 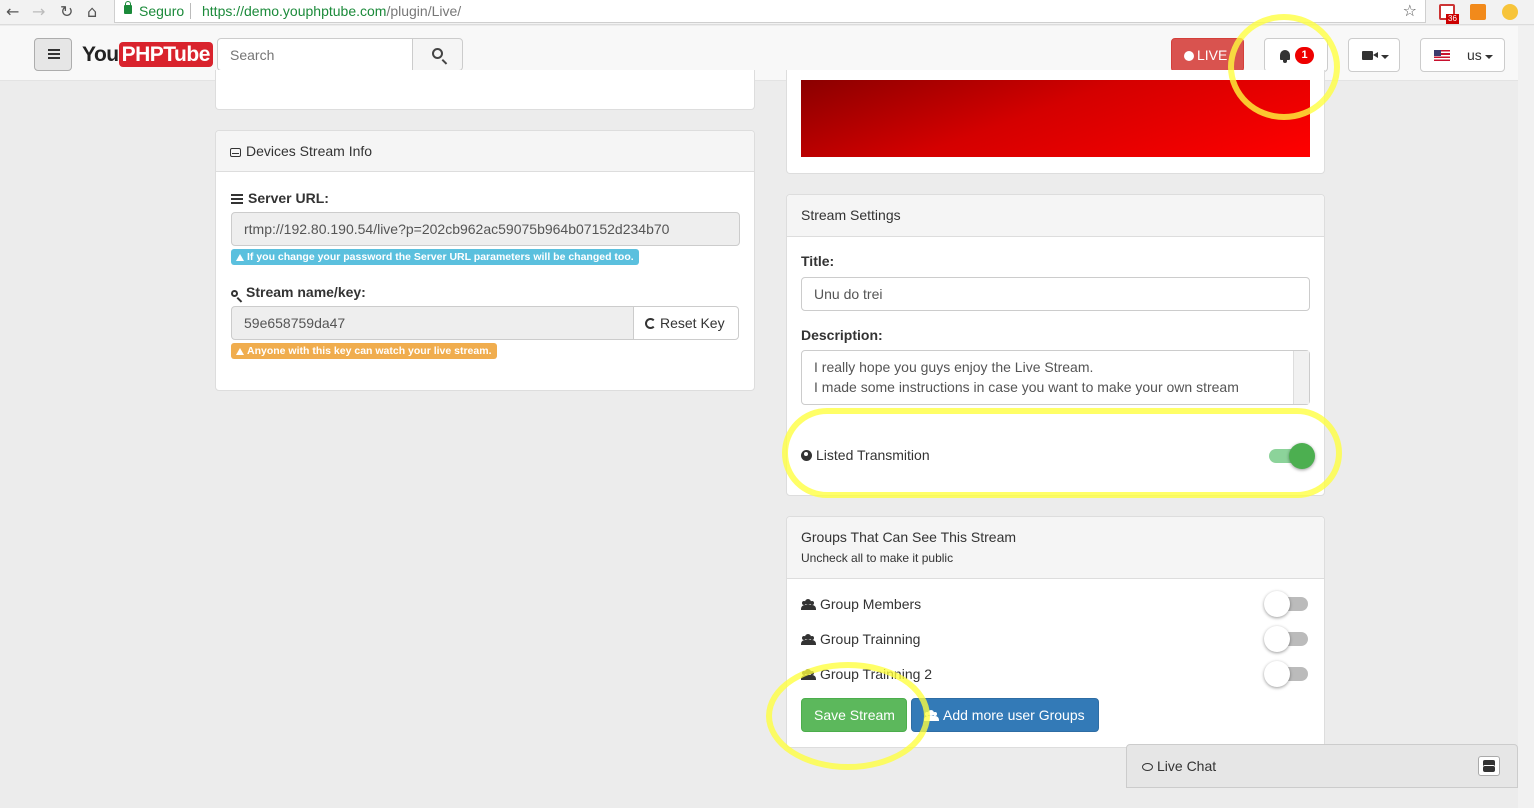 What do you see at coordinates (1179, 766) in the screenshot?
I see `live-chat-title: Live Chat` at bounding box center [1179, 766].